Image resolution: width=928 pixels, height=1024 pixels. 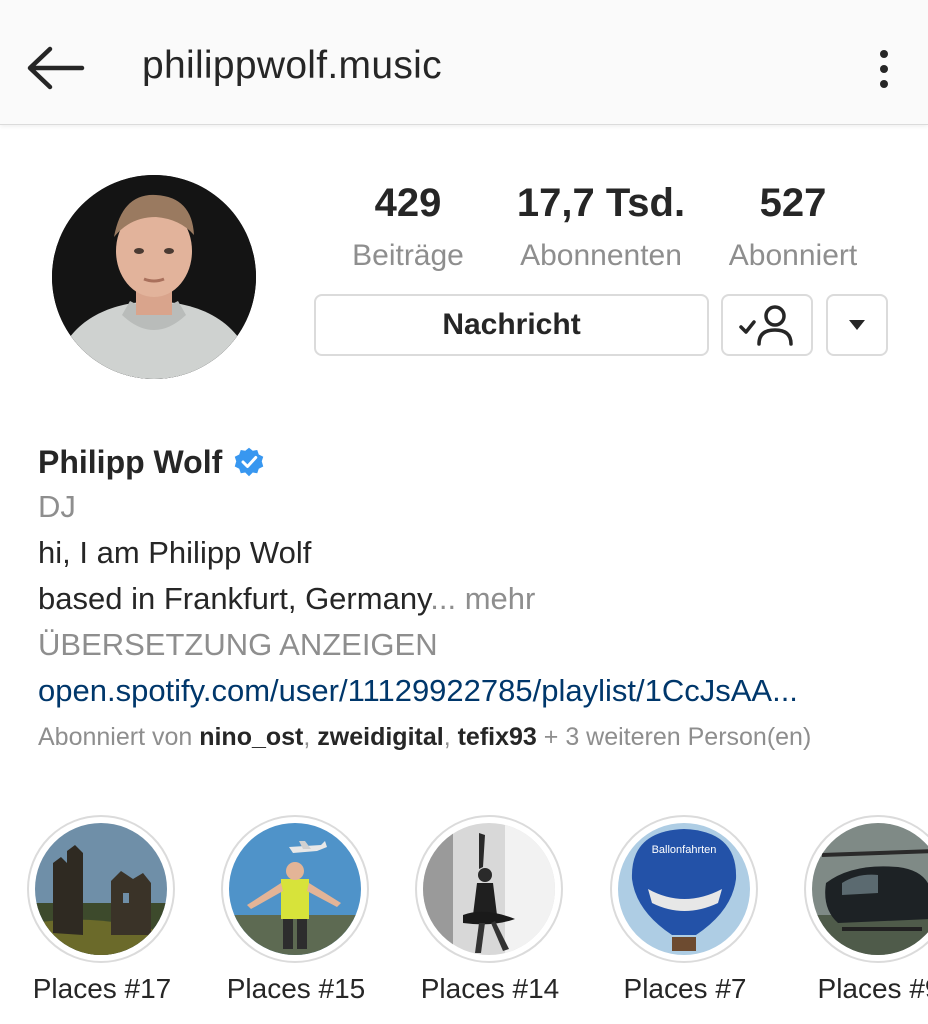 I want to click on top-navigation-bar: philippwolf.music, so click(x=464, y=62).